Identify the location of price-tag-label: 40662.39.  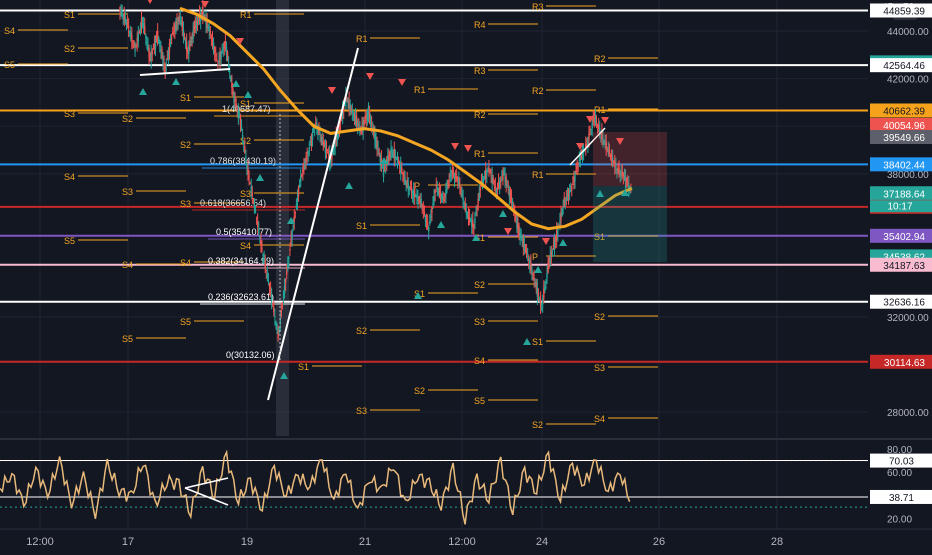
(904, 111).